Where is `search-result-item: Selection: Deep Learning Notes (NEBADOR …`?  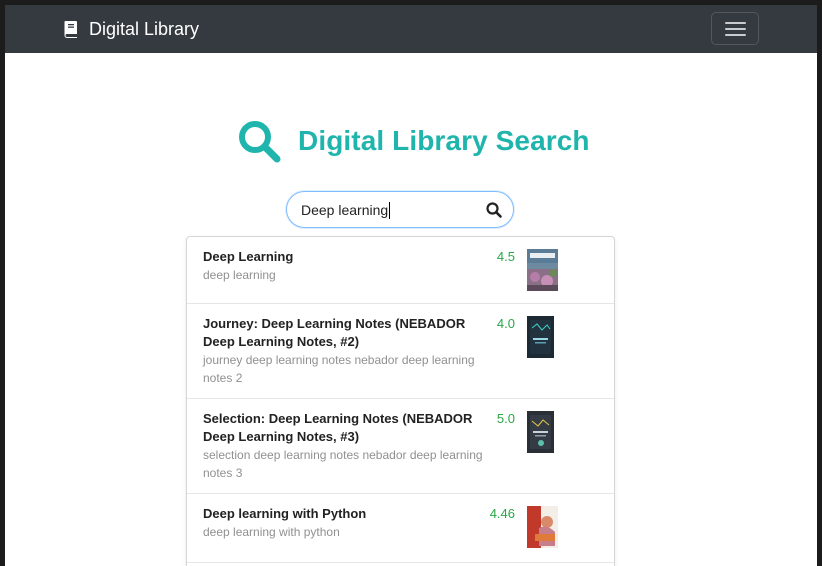
search-result-item: Selection: Deep Learning Notes (NEBADOR … is located at coordinates (400, 446).